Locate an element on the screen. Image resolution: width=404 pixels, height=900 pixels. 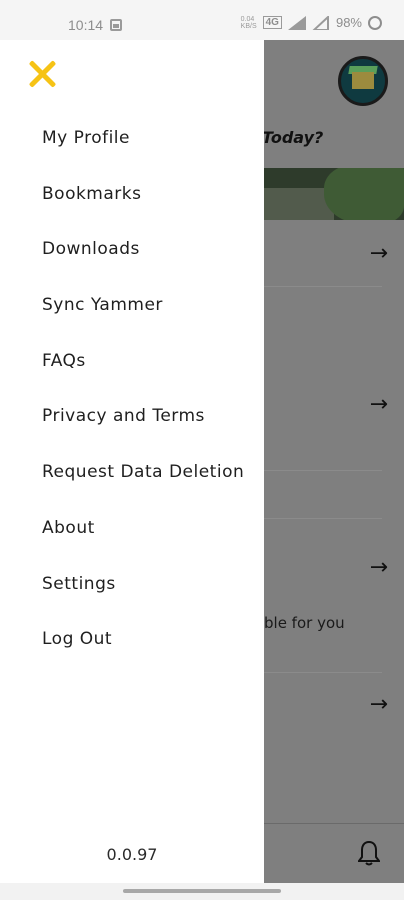
box-shape is located at coordinates (363, 80).